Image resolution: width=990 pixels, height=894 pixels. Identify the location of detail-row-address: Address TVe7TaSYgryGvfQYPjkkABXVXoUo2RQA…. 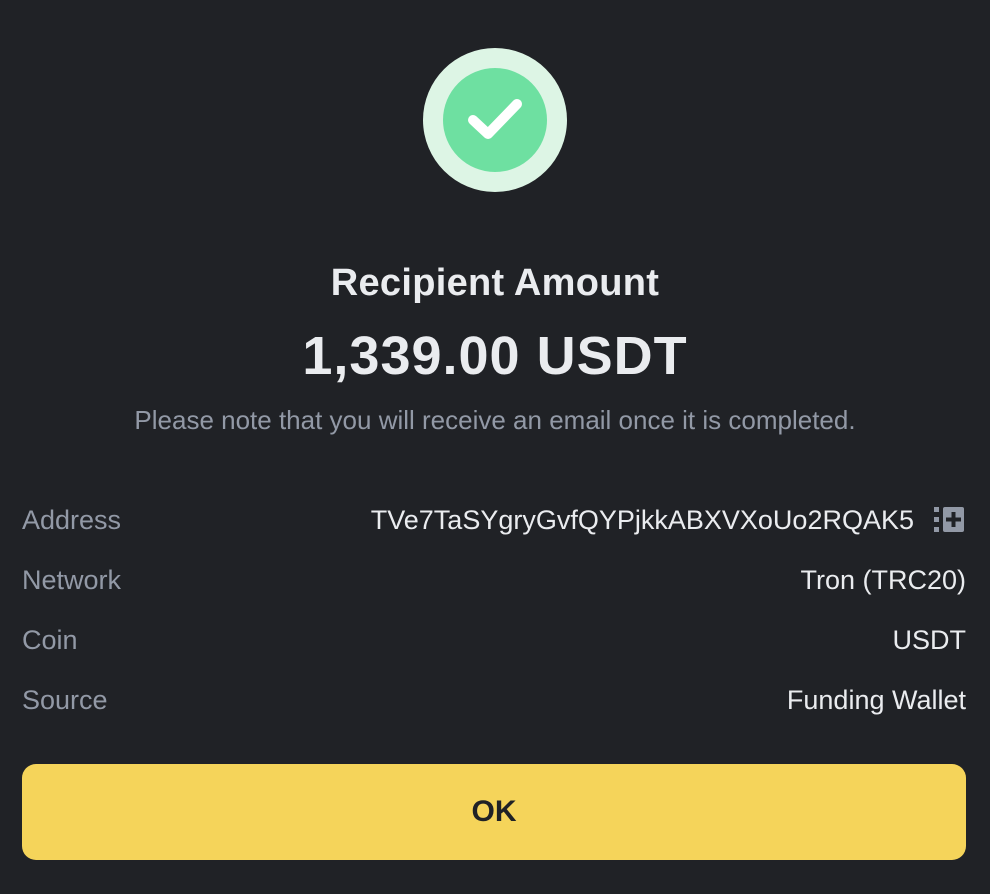
(494, 520).